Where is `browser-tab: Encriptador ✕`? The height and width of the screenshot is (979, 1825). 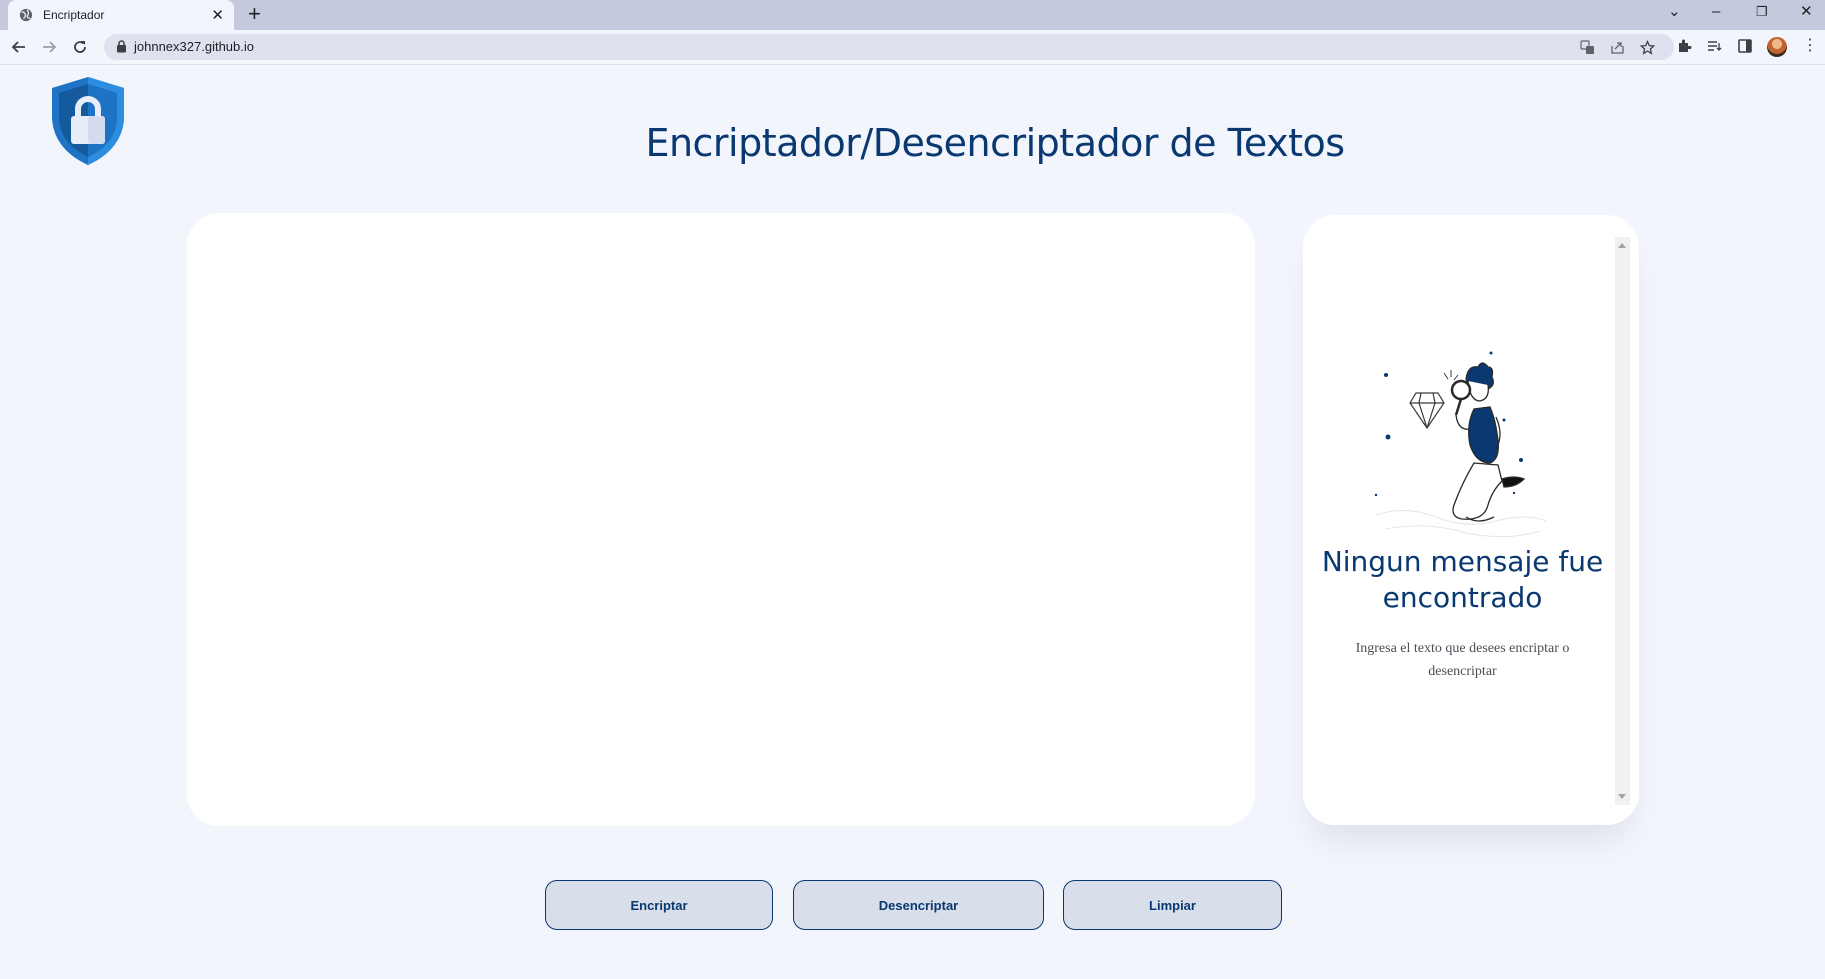 browser-tab: Encriptador ✕ is located at coordinates (121, 15).